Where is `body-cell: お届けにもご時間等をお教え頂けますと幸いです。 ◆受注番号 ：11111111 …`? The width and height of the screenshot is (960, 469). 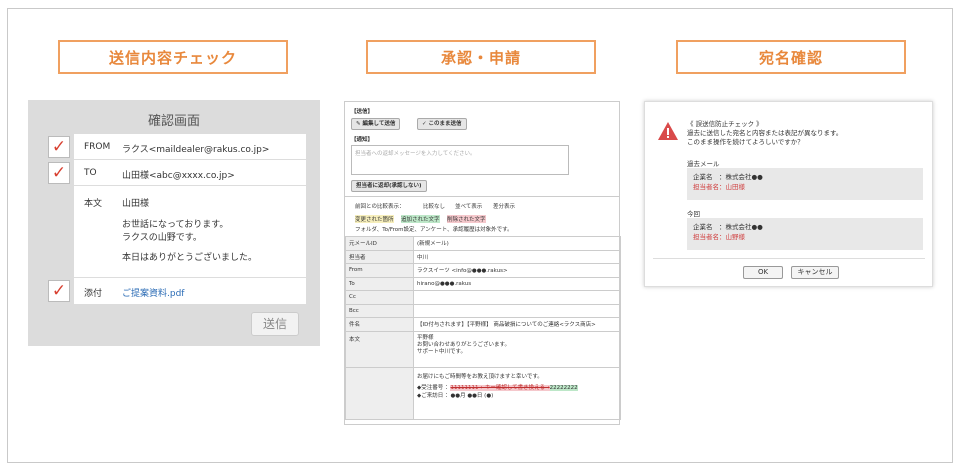
body-cell: お届けにもご時間等をお教え頂けますと幸いです。 ◆受注番号 ：11111111 … is located at coordinates (517, 393).